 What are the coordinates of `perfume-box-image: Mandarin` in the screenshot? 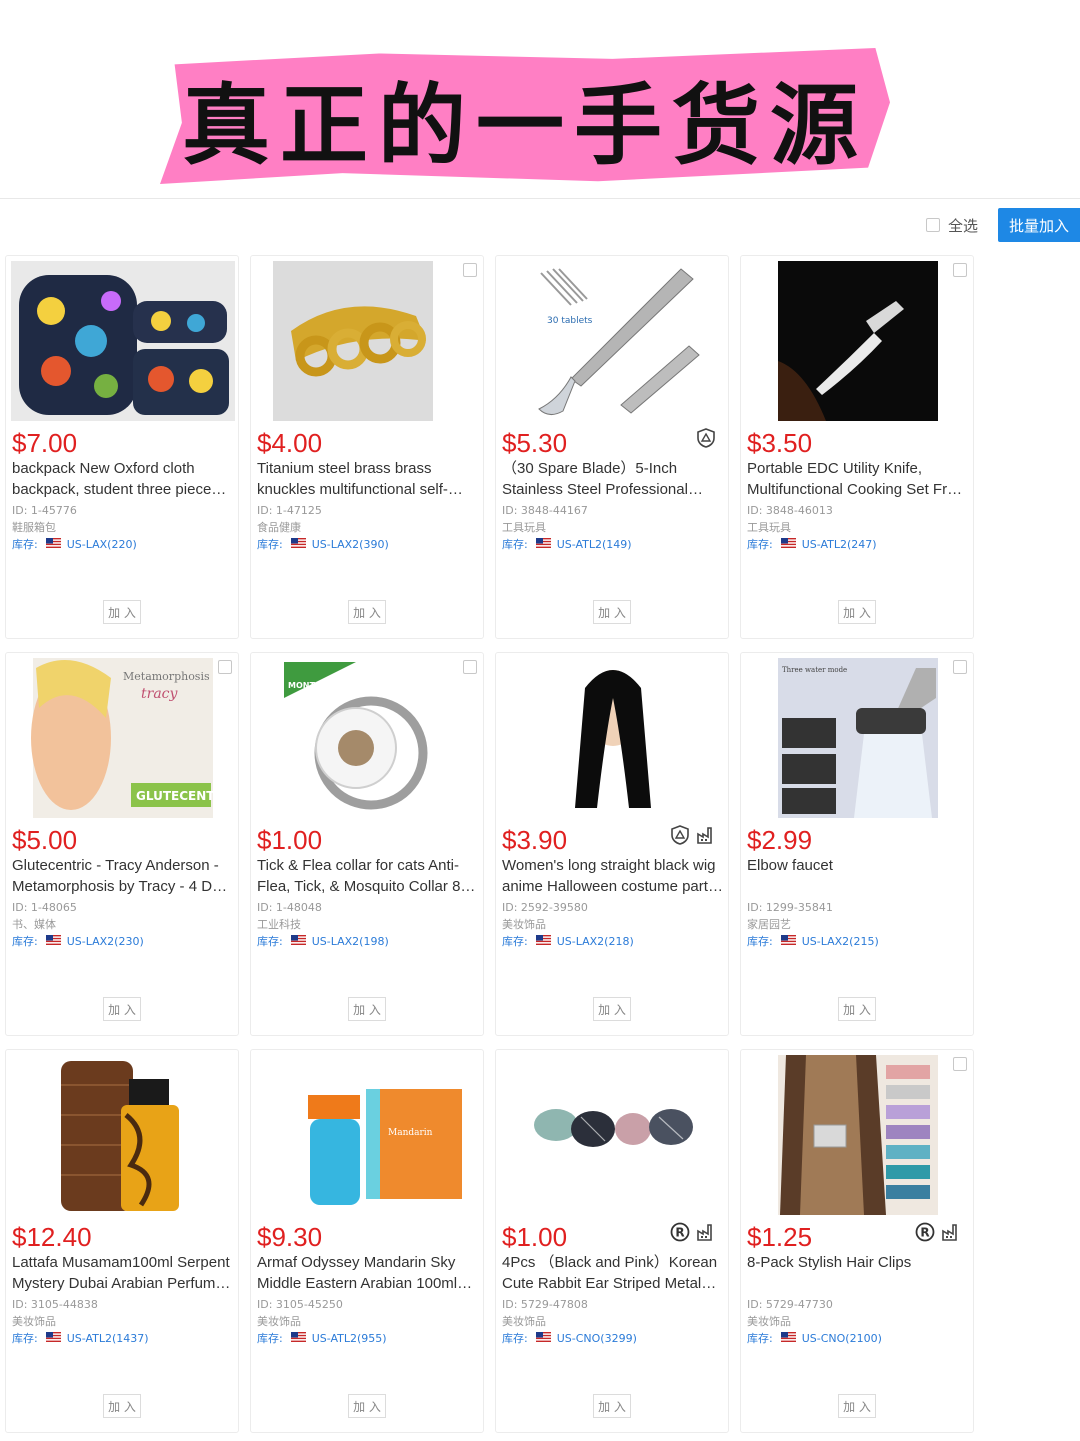 It's located at (368, 1135).